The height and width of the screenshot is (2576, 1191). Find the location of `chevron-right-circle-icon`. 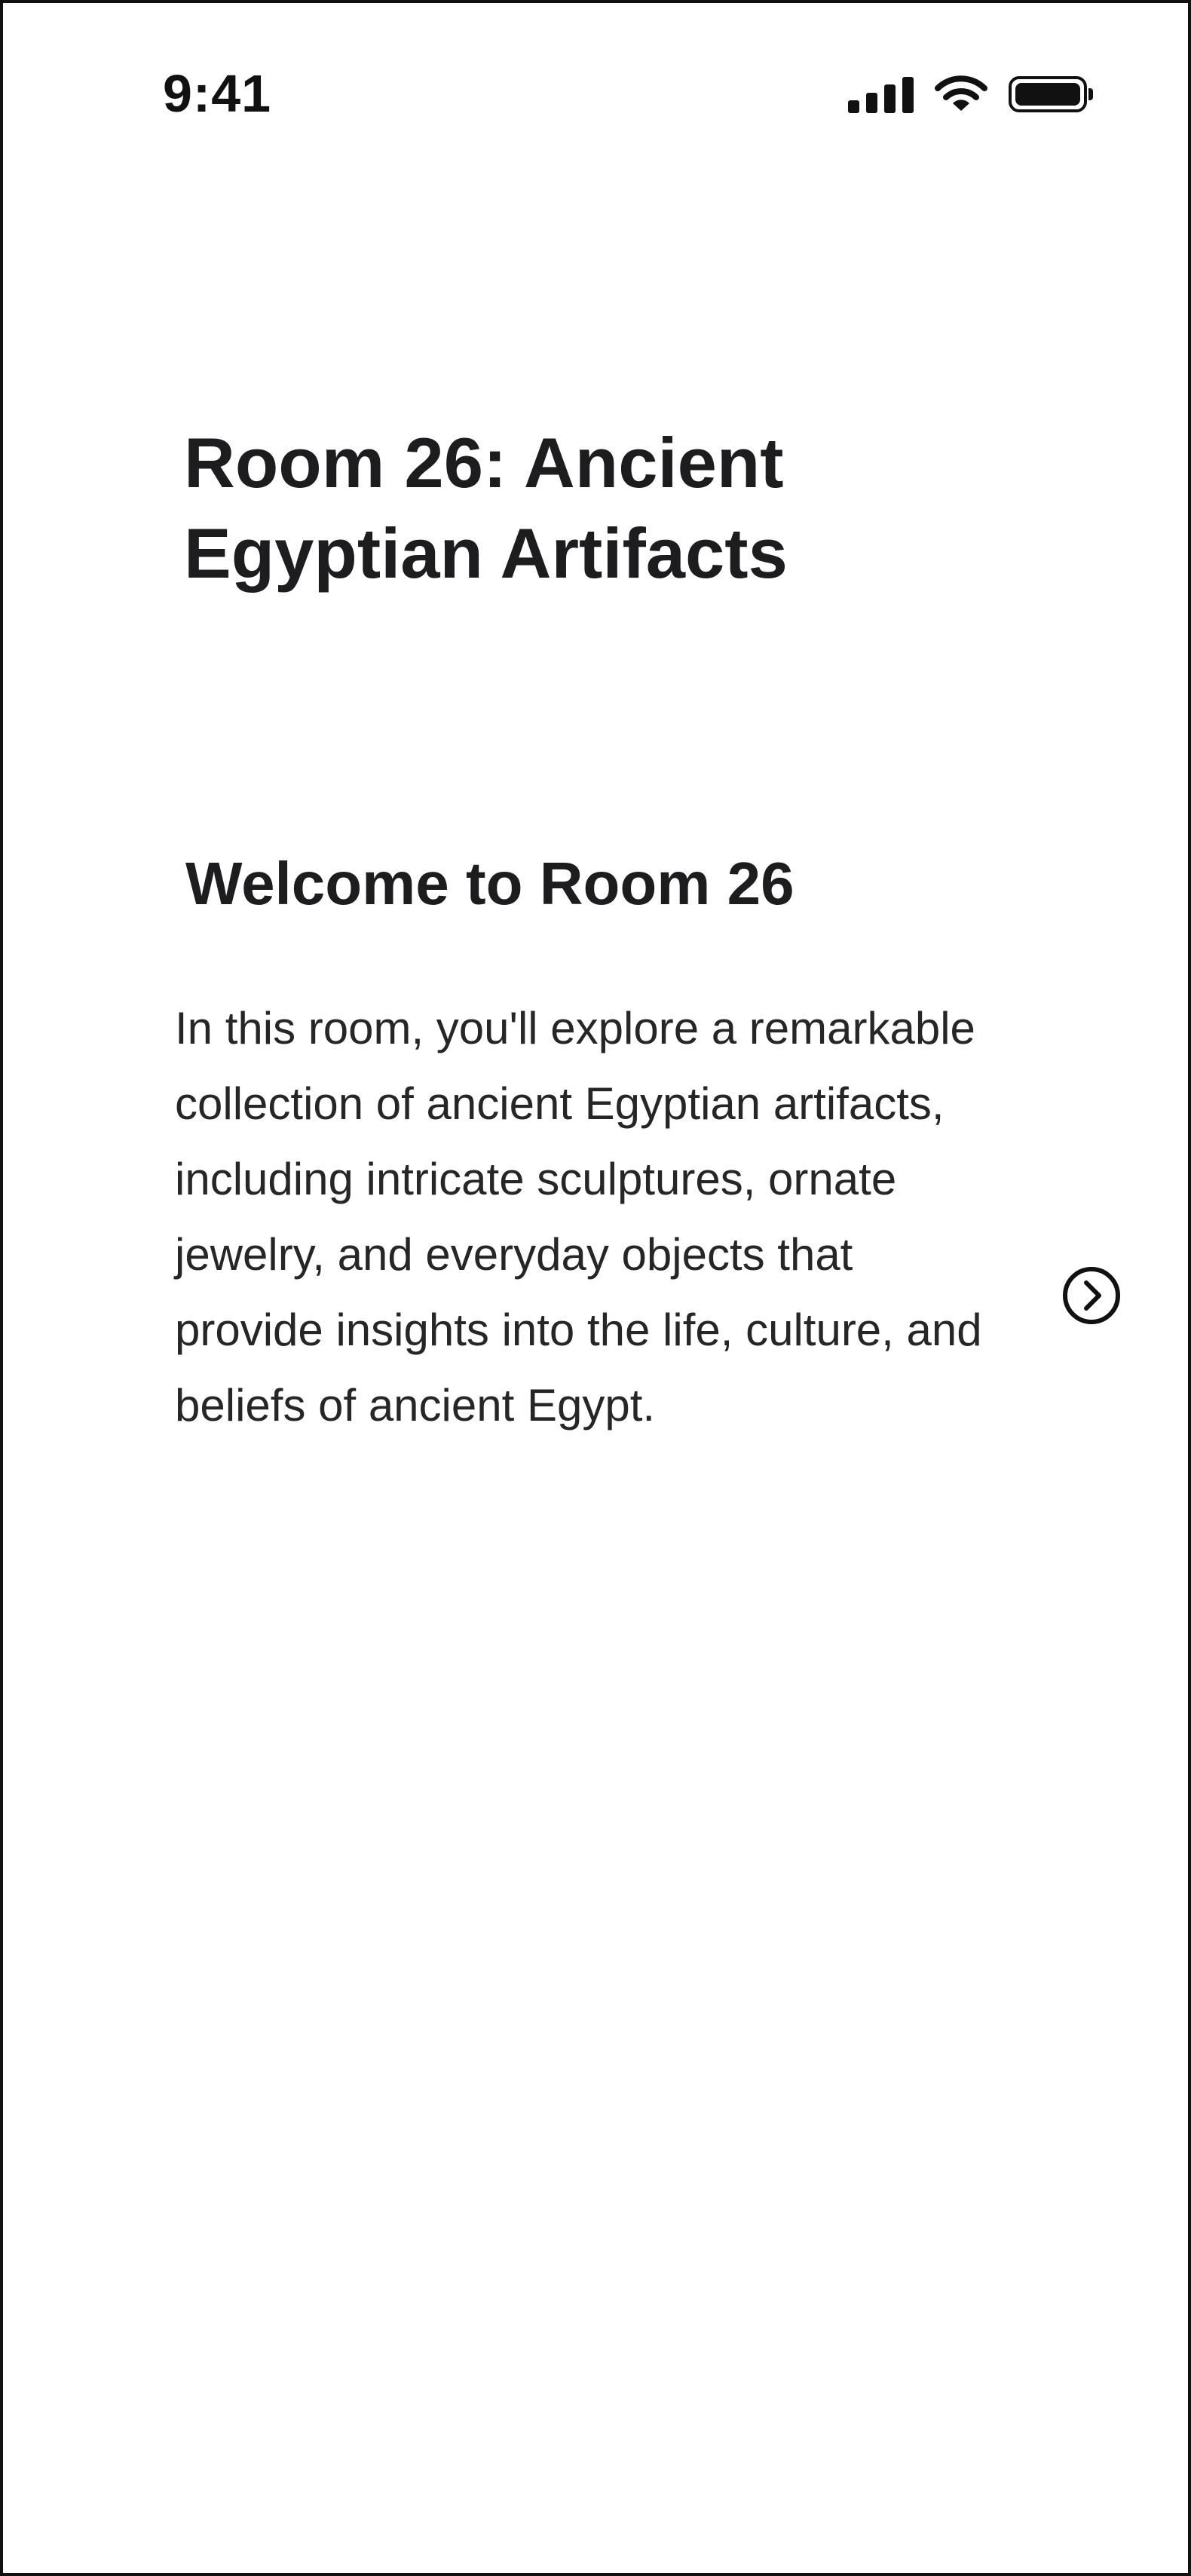

chevron-right-circle-icon is located at coordinates (1092, 1295).